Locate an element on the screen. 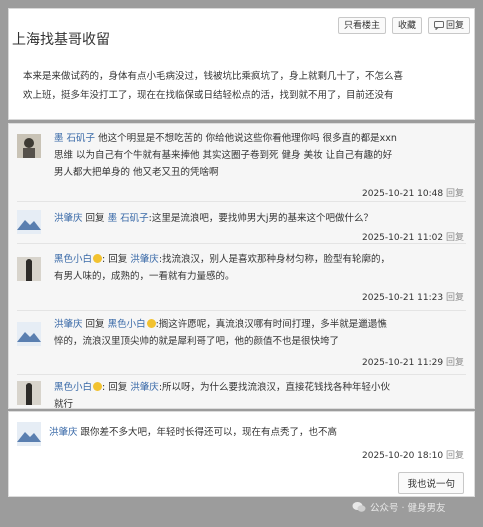  reply-content: 洪肇庆 回复 墨 石矶子:这里是流浪吧，要找帅男大j男的基来这个吧做什么？ is located at coordinates (213, 218).